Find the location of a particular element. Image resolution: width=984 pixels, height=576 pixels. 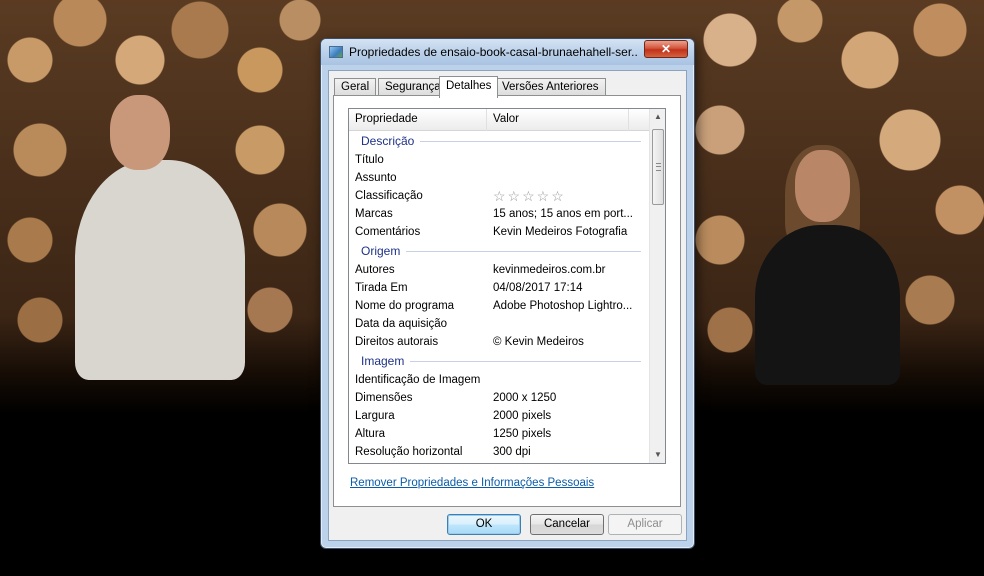

table-row: Classificação ☆☆☆☆☆ is located at coordinates (500, 196).